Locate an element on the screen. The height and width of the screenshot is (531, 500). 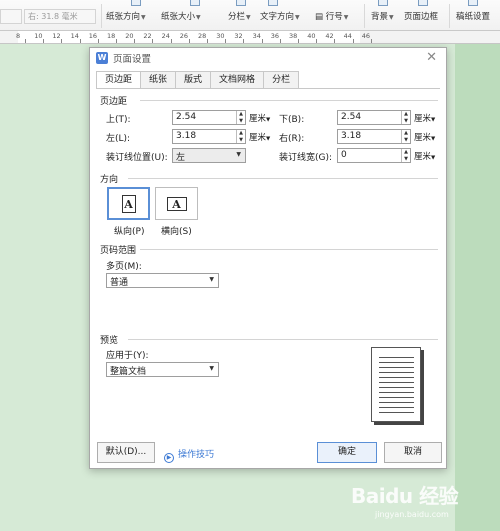
ruler-tick-label: 26 is located at coordinates (184, 36).